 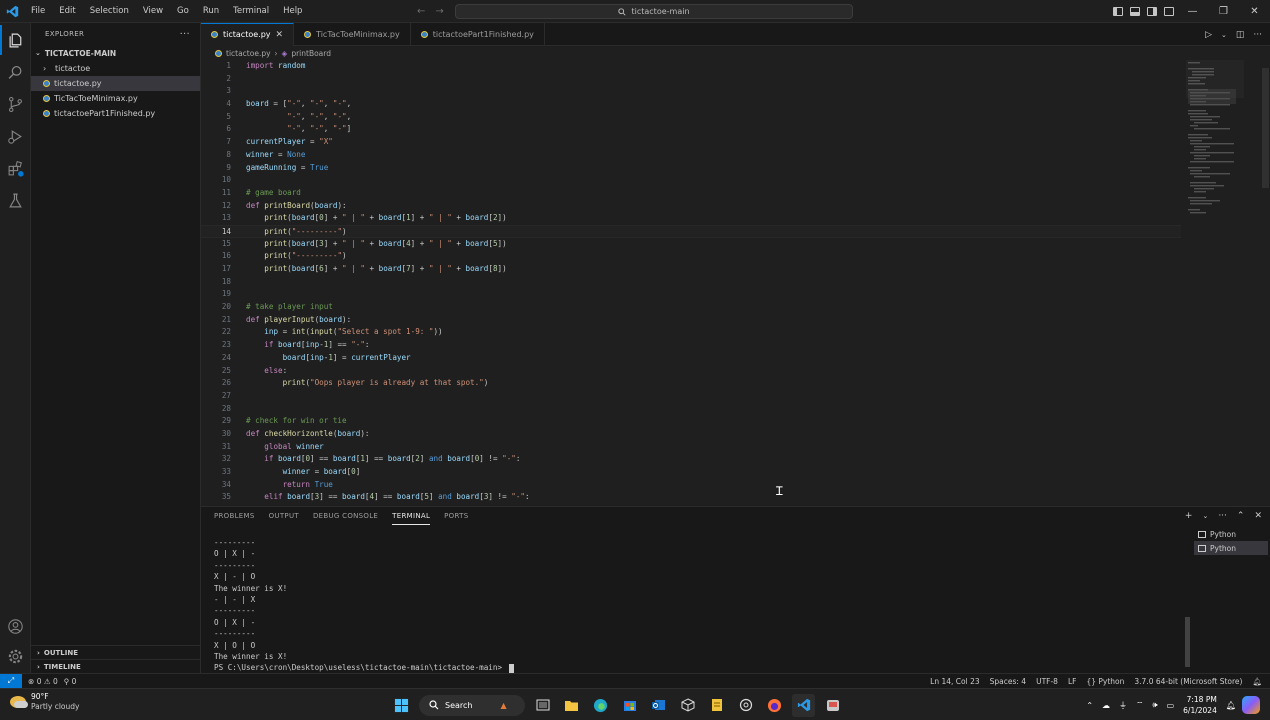 What do you see at coordinates (1265, 283) in the screenshot?
I see `editor-scrollbar` at bounding box center [1265, 283].